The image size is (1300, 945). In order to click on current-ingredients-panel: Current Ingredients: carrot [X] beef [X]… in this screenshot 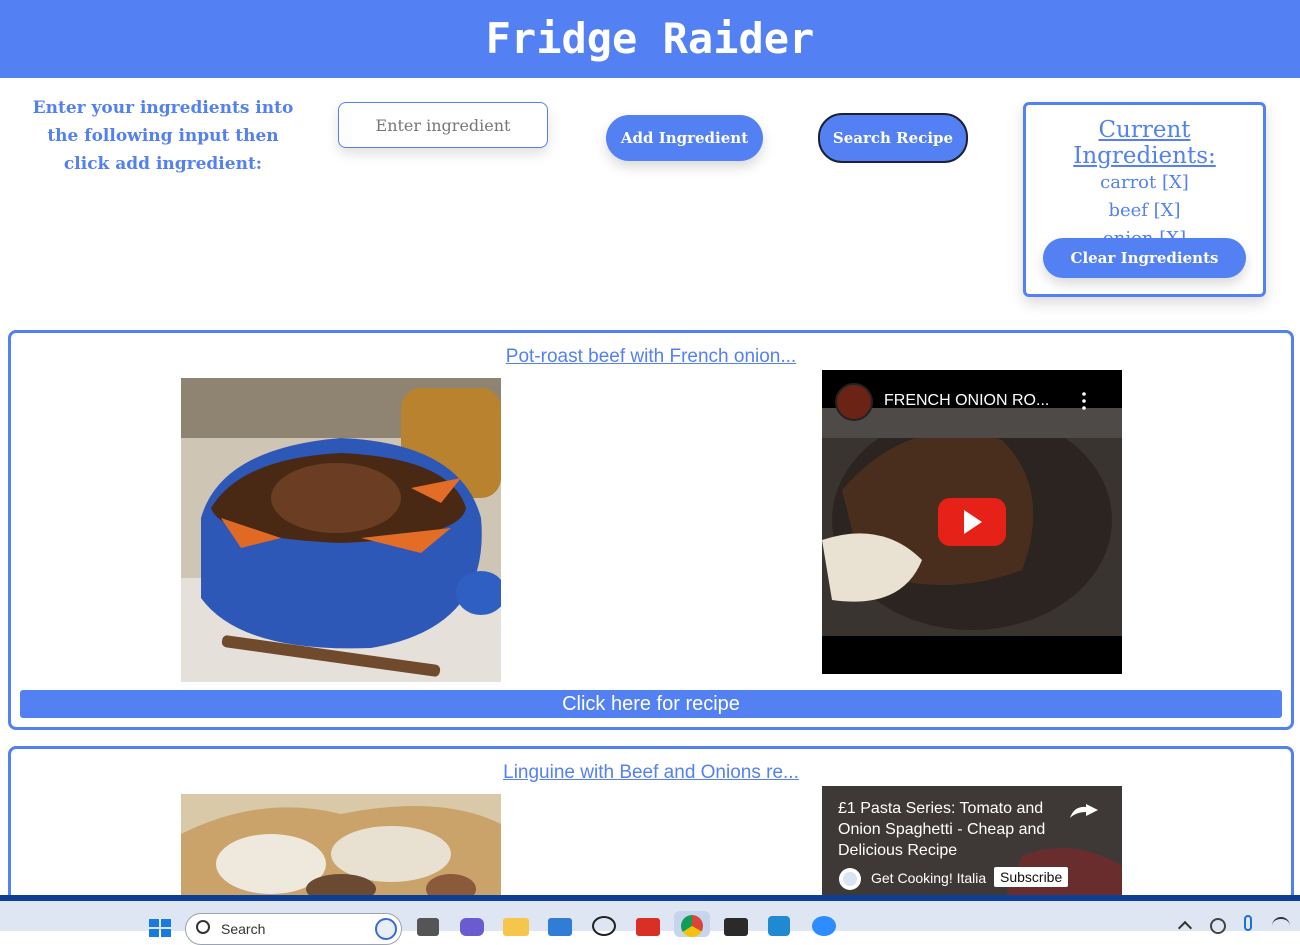, I will do `click(1144, 199)`.